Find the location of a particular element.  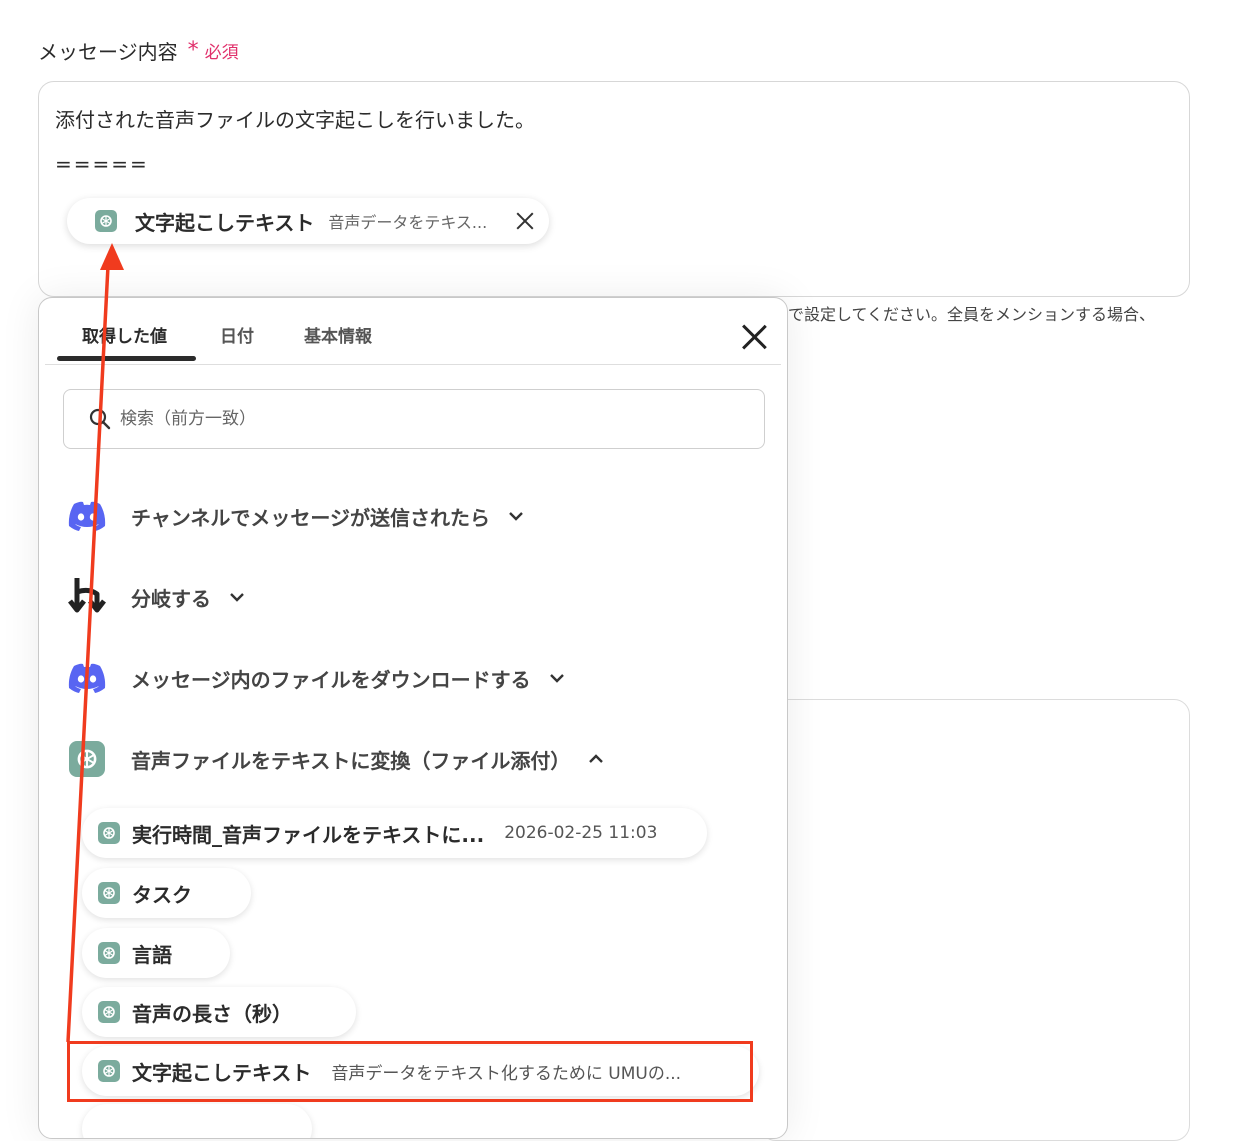

highlight-annotation-box is located at coordinates (410, 1071).